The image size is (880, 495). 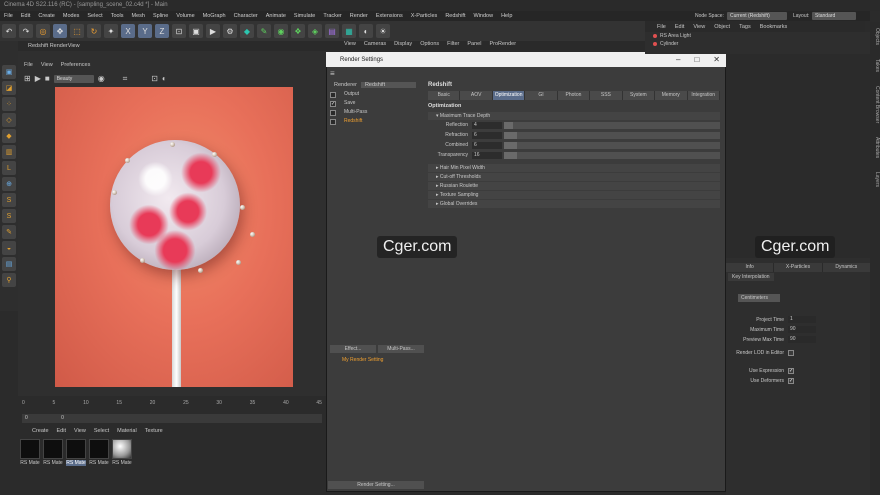 I want to click on mat-menu-edit: Edit, so click(x=61, y=432).